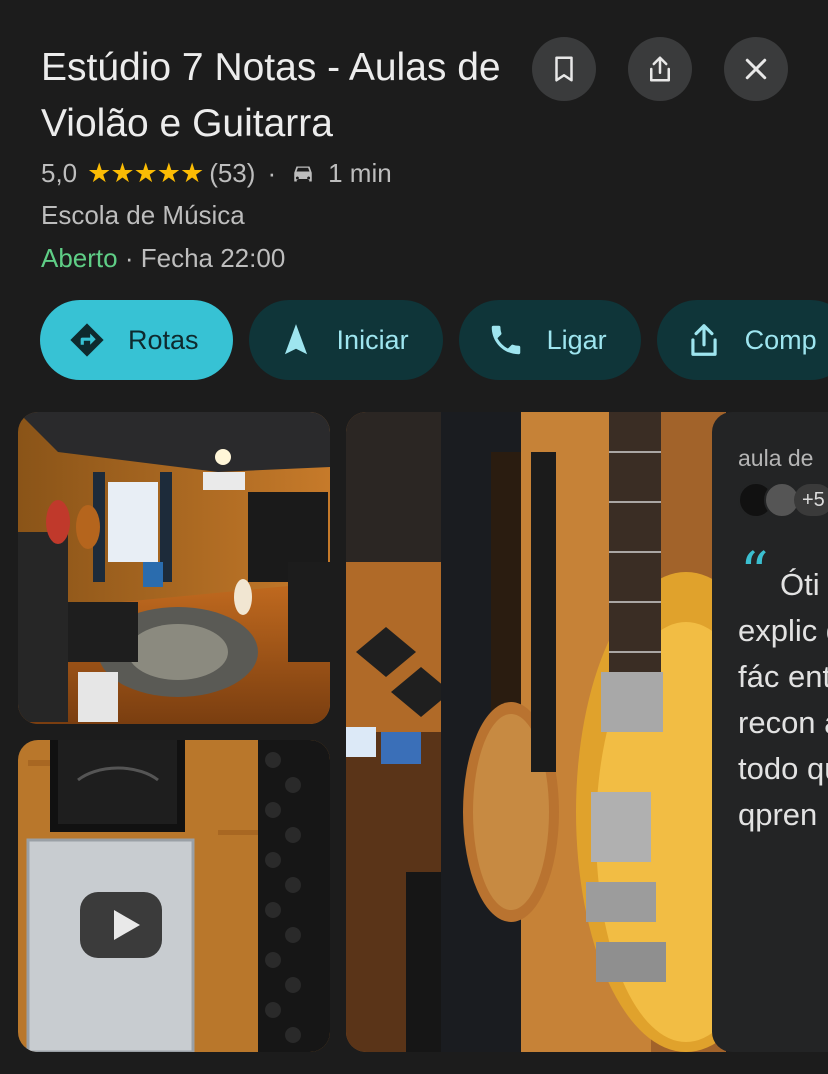 The image size is (828, 1074). Describe the element at coordinates (576, 339) in the screenshot. I see `call-label: Ligar` at that location.